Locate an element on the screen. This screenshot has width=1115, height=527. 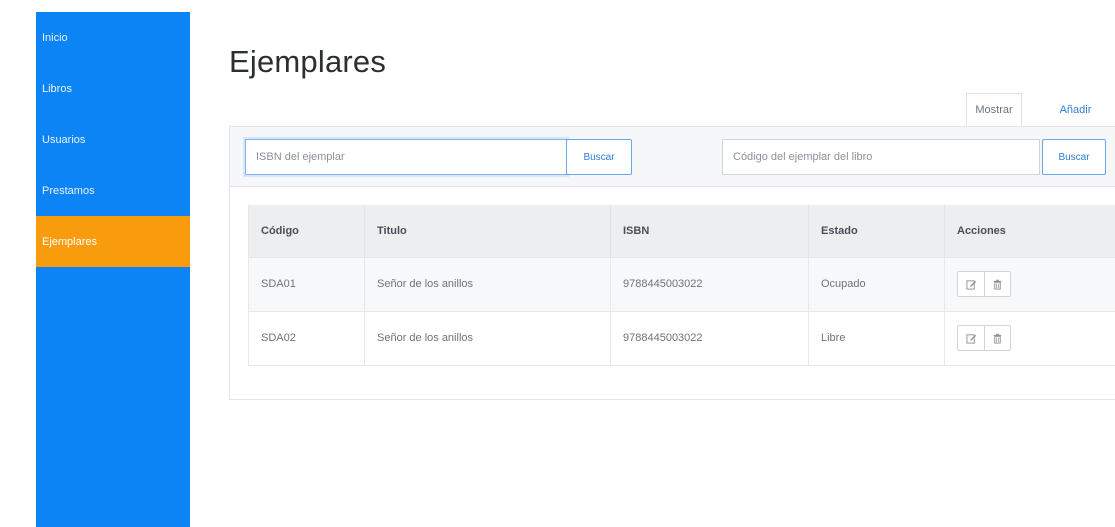
column-header-titulo: Titulo is located at coordinates (487, 231).